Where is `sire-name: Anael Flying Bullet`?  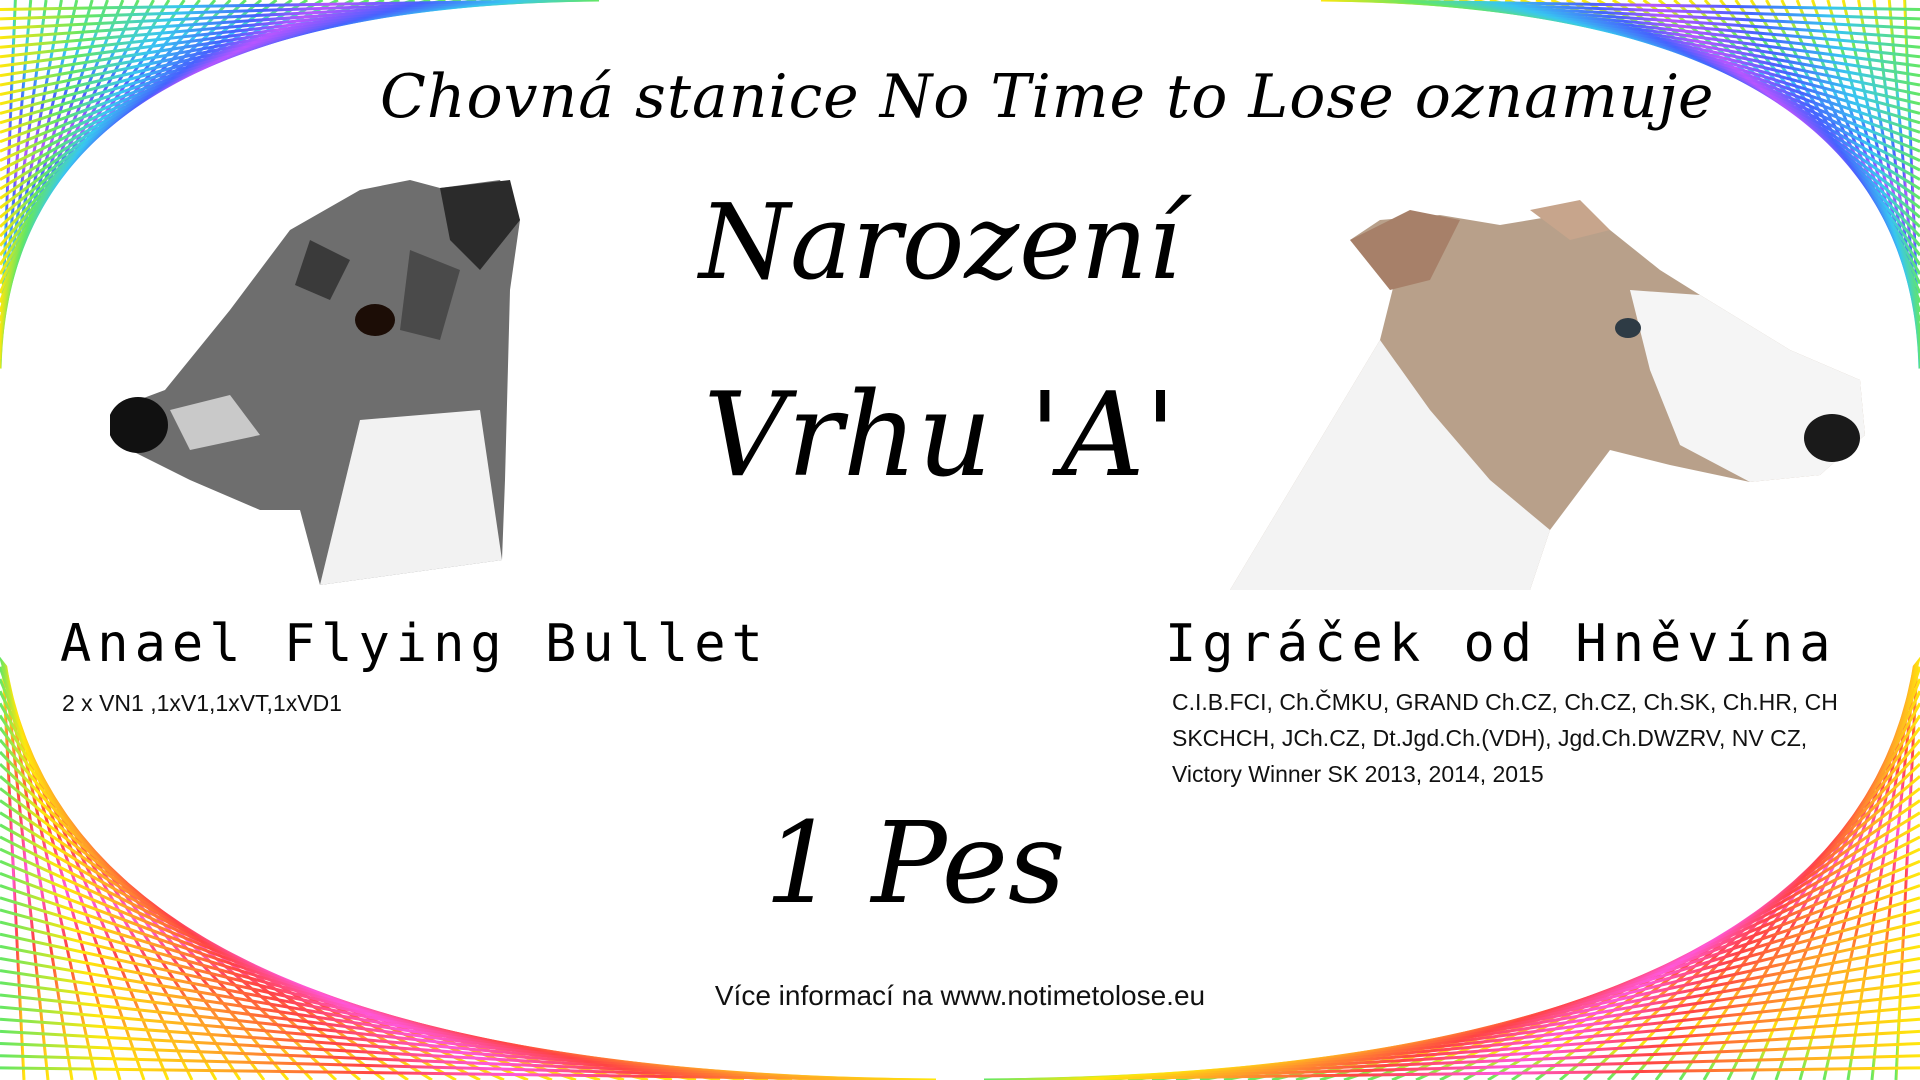 sire-name: Anael Flying Bullet is located at coordinates (414, 644).